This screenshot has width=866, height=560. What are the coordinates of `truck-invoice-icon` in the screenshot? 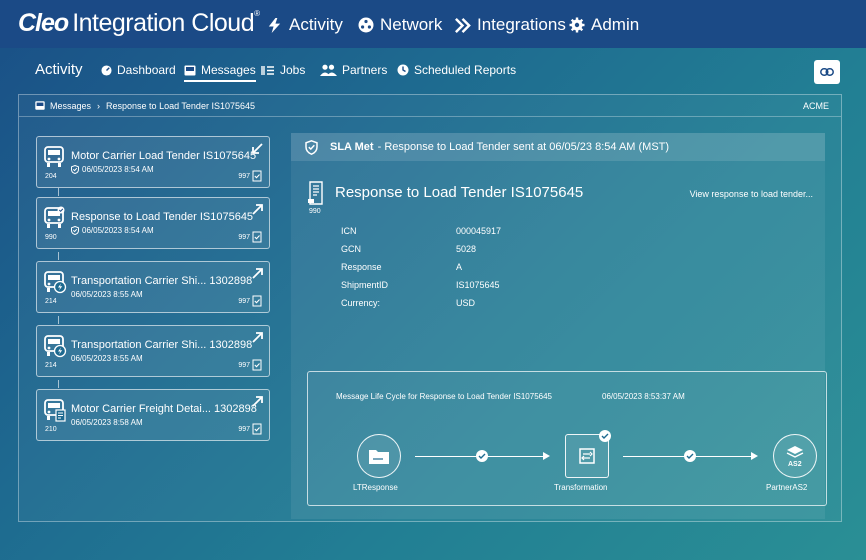 It's located at (55, 410).